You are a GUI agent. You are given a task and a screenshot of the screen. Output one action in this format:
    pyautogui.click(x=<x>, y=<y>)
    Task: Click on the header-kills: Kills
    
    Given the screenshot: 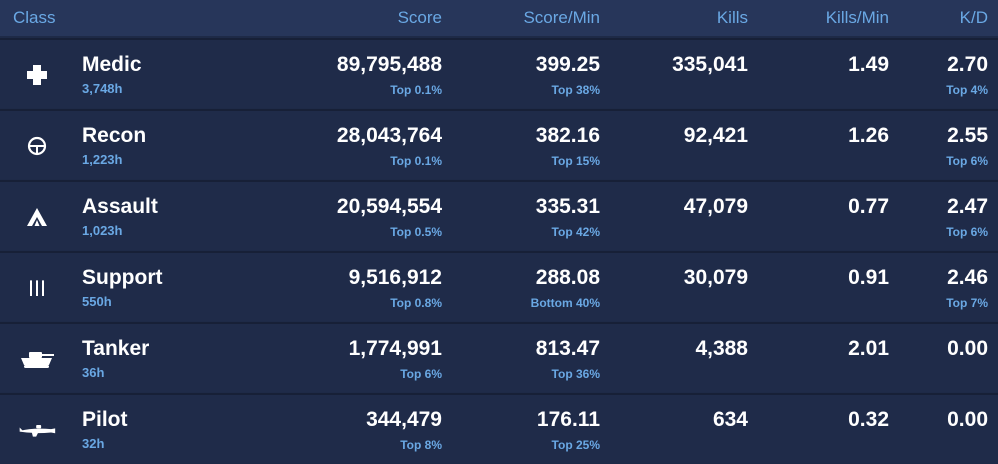 What is the action you would take?
    pyautogui.click(x=732, y=18)
    